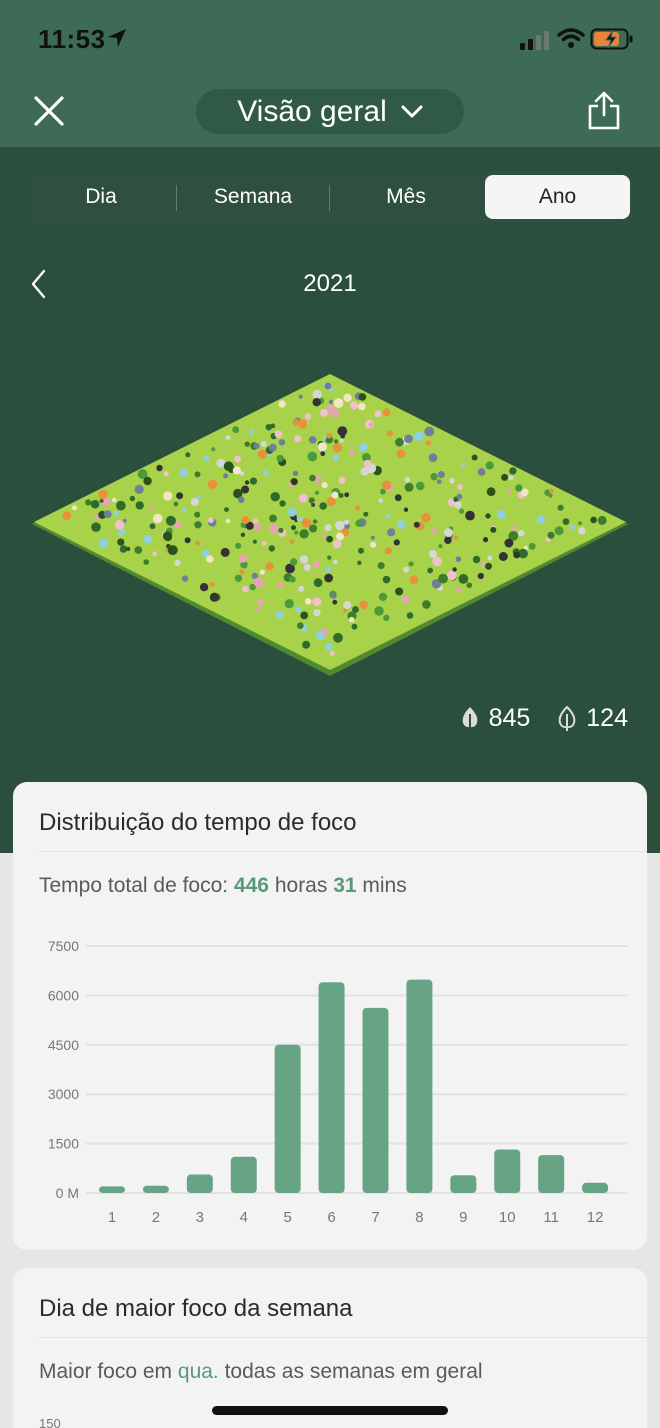 Image resolution: width=660 pixels, height=1428 pixels. I want to click on x-tick-label: 1, so click(112, 1217).